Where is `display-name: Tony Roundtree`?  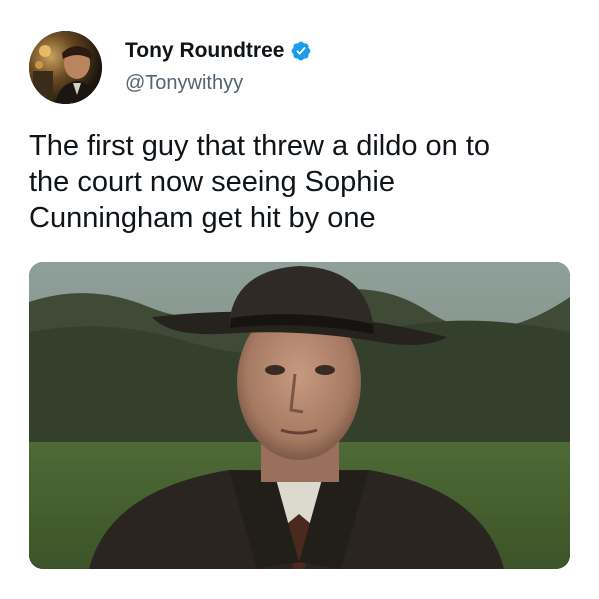
display-name: Tony Roundtree is located at coordinates (204, 51).